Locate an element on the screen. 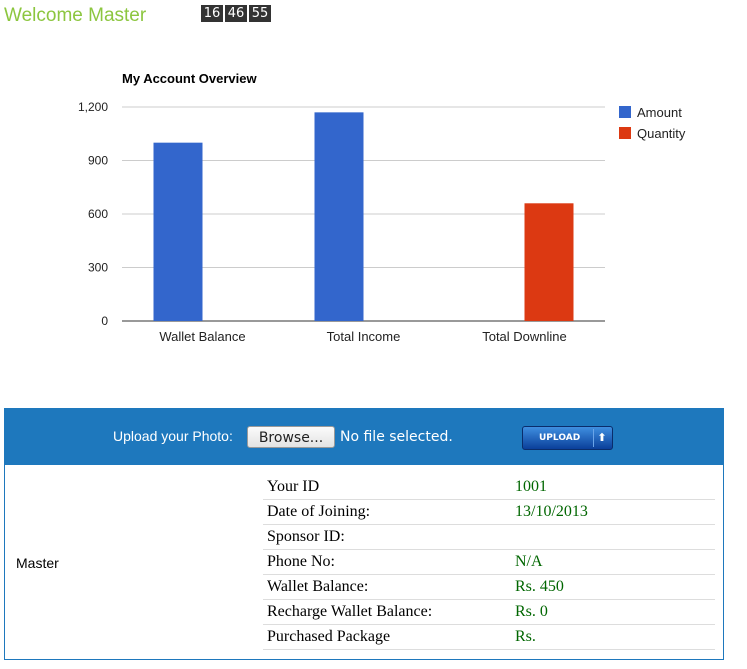  upload-button-label: UPLOAD is located at coordinates (560, 438).